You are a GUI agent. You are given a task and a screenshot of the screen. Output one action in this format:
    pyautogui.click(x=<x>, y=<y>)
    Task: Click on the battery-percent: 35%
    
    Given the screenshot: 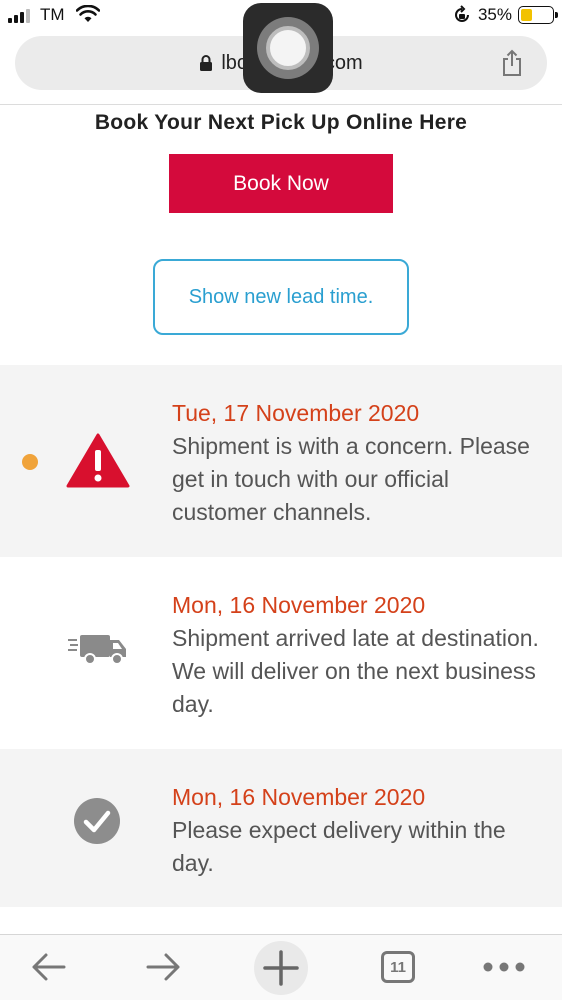 What is the action you would take?
    pyautogui.click(x=494, y=14)
    